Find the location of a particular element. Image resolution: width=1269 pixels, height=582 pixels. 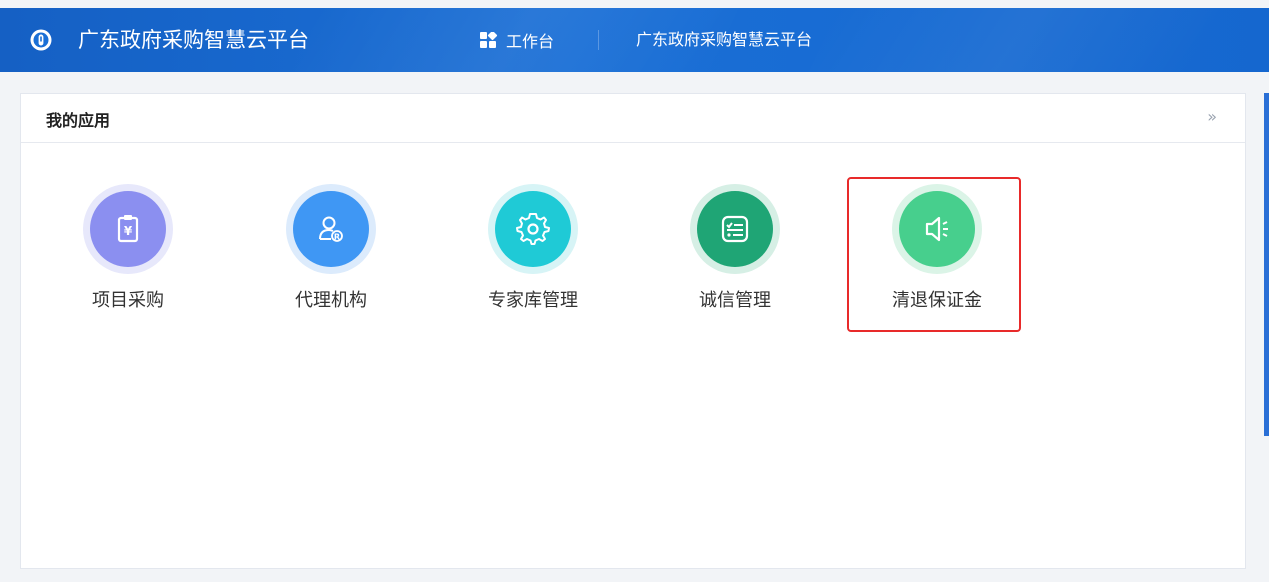

nav-workbench-label: 工作台 is located at coordinates (530, 41).